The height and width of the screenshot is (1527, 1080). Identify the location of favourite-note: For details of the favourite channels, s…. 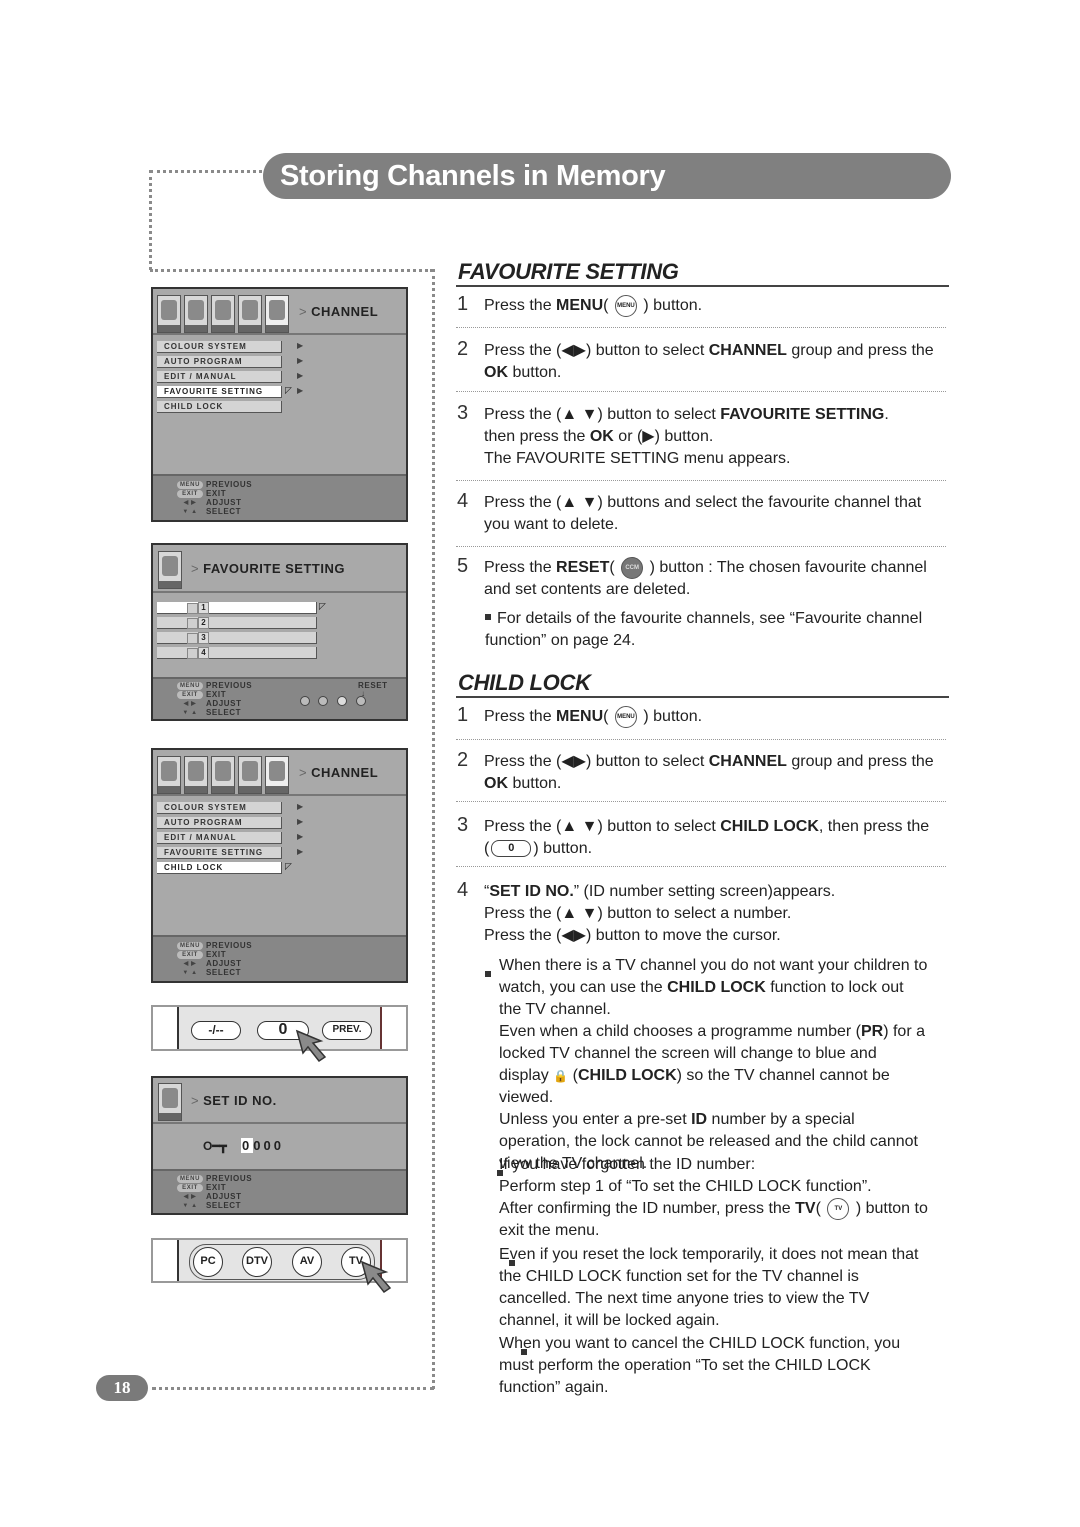
(704, 629).